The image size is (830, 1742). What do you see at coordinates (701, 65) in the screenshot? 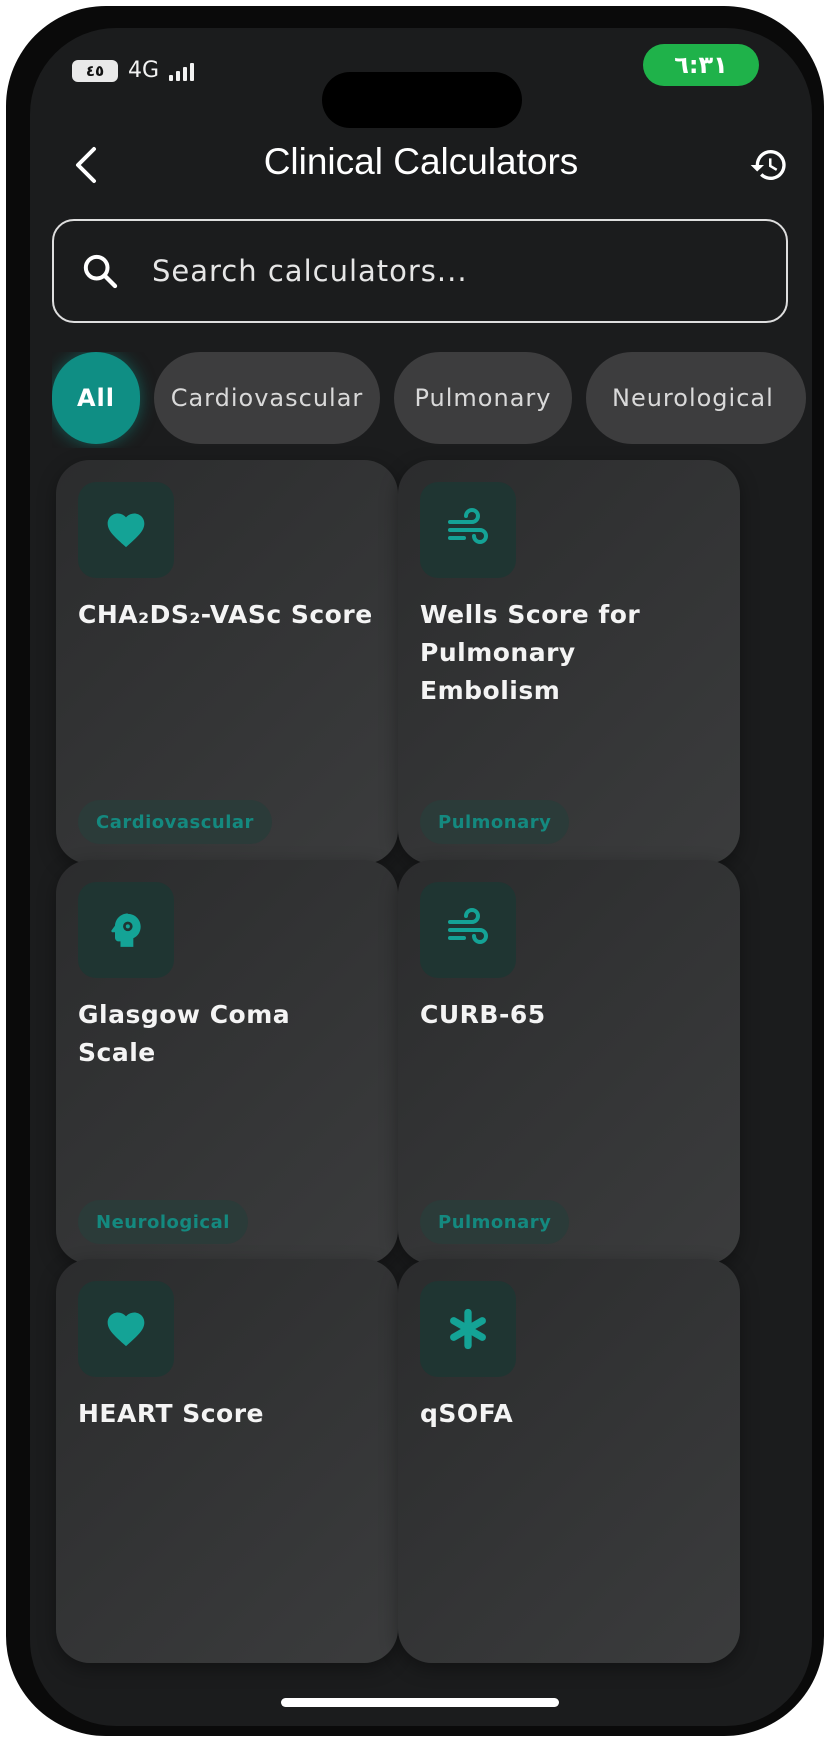
I see `status-time: ٦:٣١` at bounding box center [701, 65].